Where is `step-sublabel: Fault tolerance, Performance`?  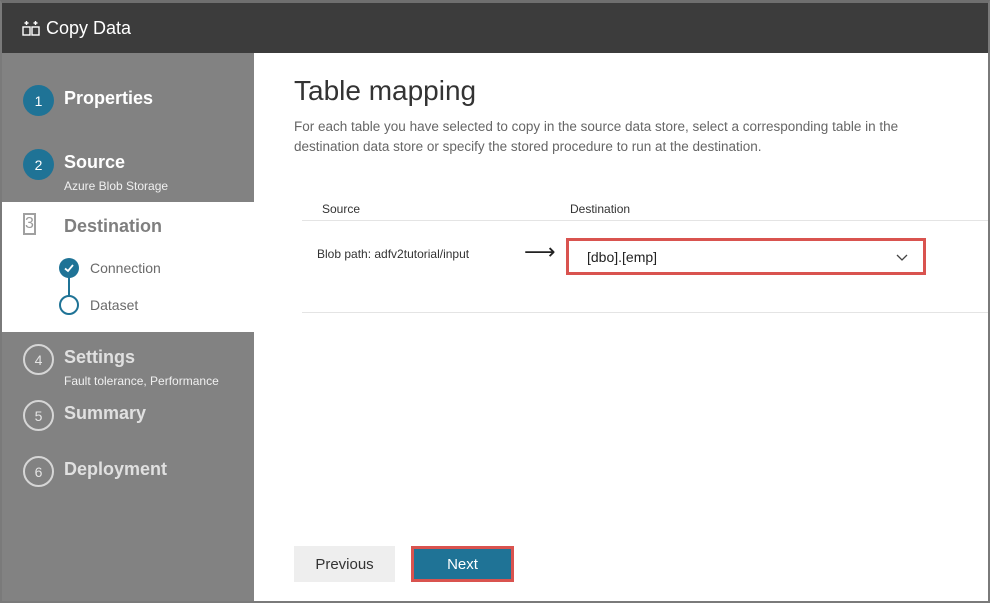 step-sublabel: Fault tolerance, Performance is located at coordinates (141, 381).